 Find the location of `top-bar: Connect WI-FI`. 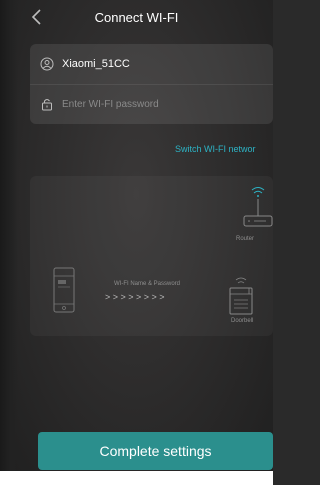

top-bar: Connect WI-FI is located at coordinates (136, 17).